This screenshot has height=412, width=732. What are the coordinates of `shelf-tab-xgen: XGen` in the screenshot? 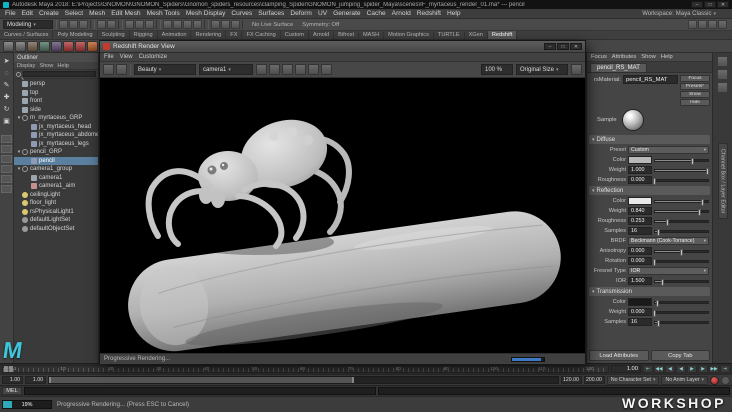 It's located at (476, 35).